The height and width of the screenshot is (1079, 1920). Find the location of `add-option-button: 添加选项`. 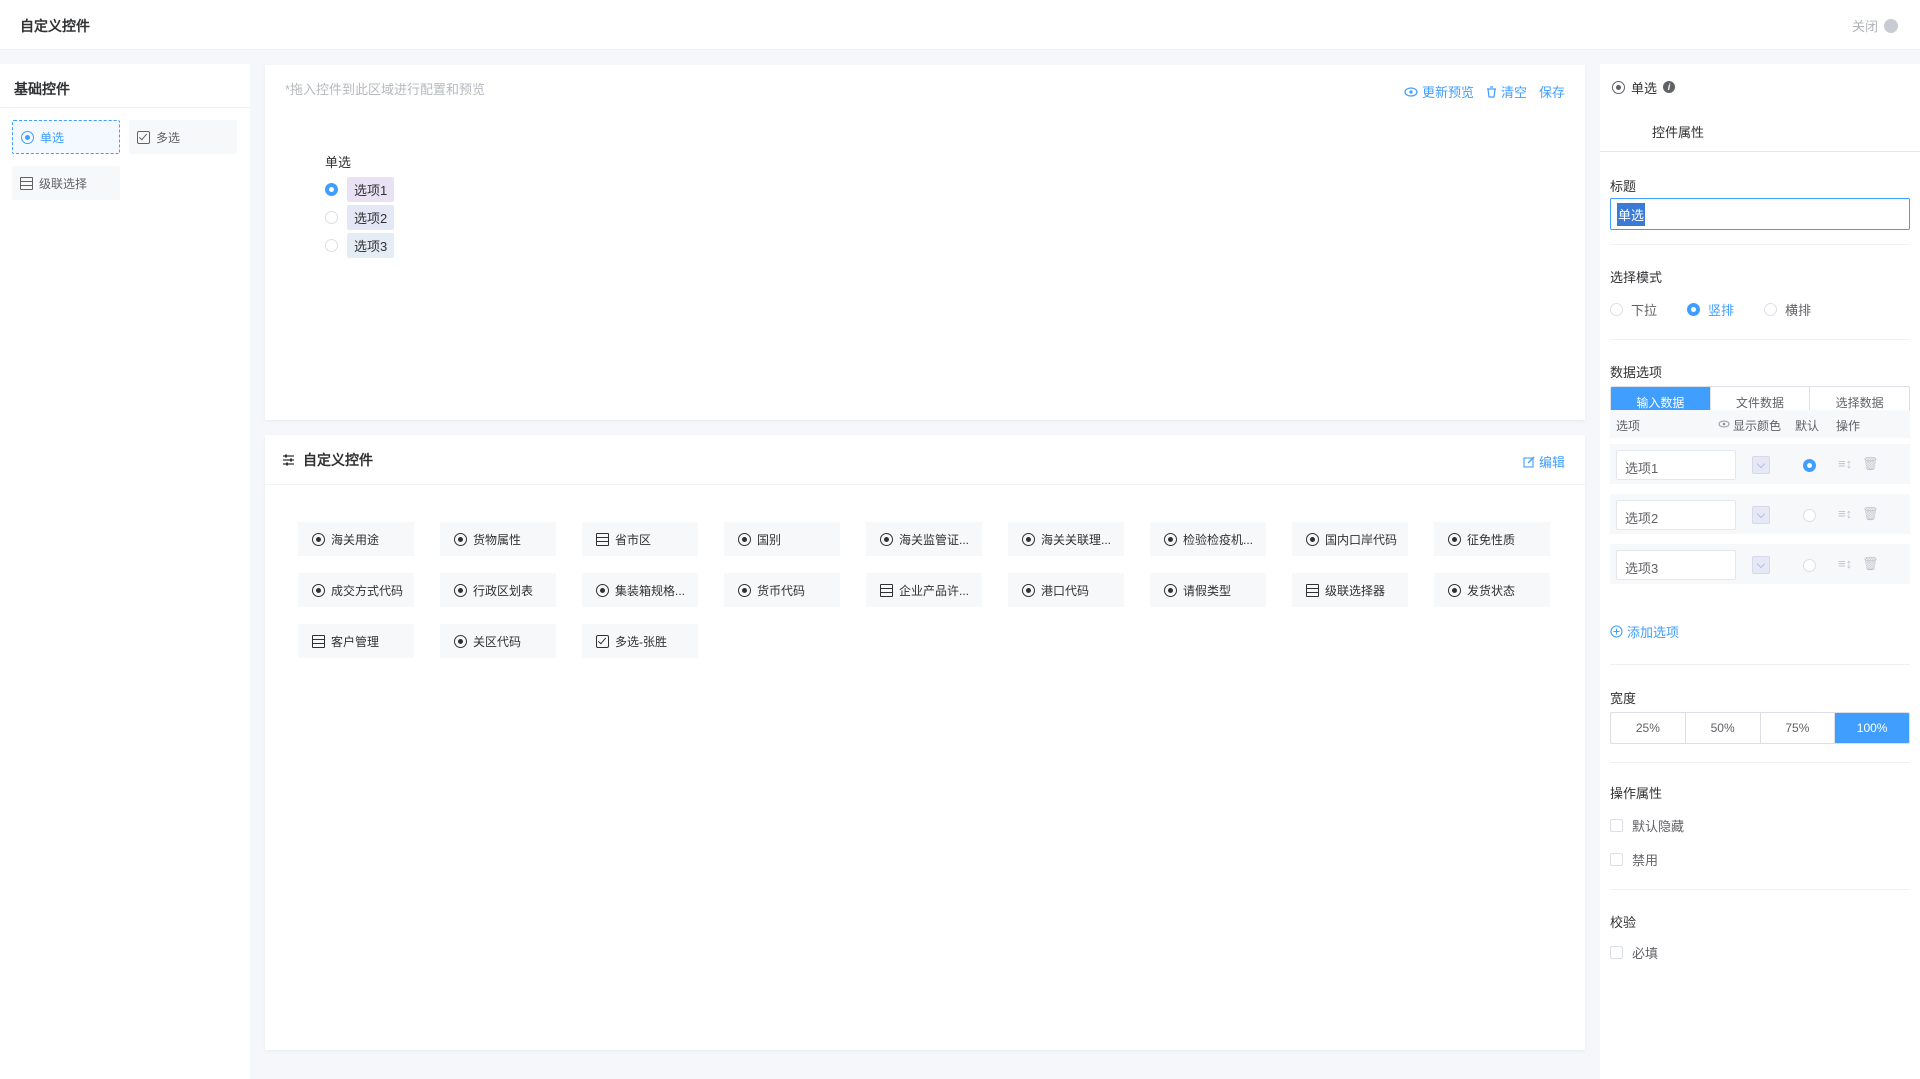

add-option-button: 添加选项 is located at coordinates (1644, 631).